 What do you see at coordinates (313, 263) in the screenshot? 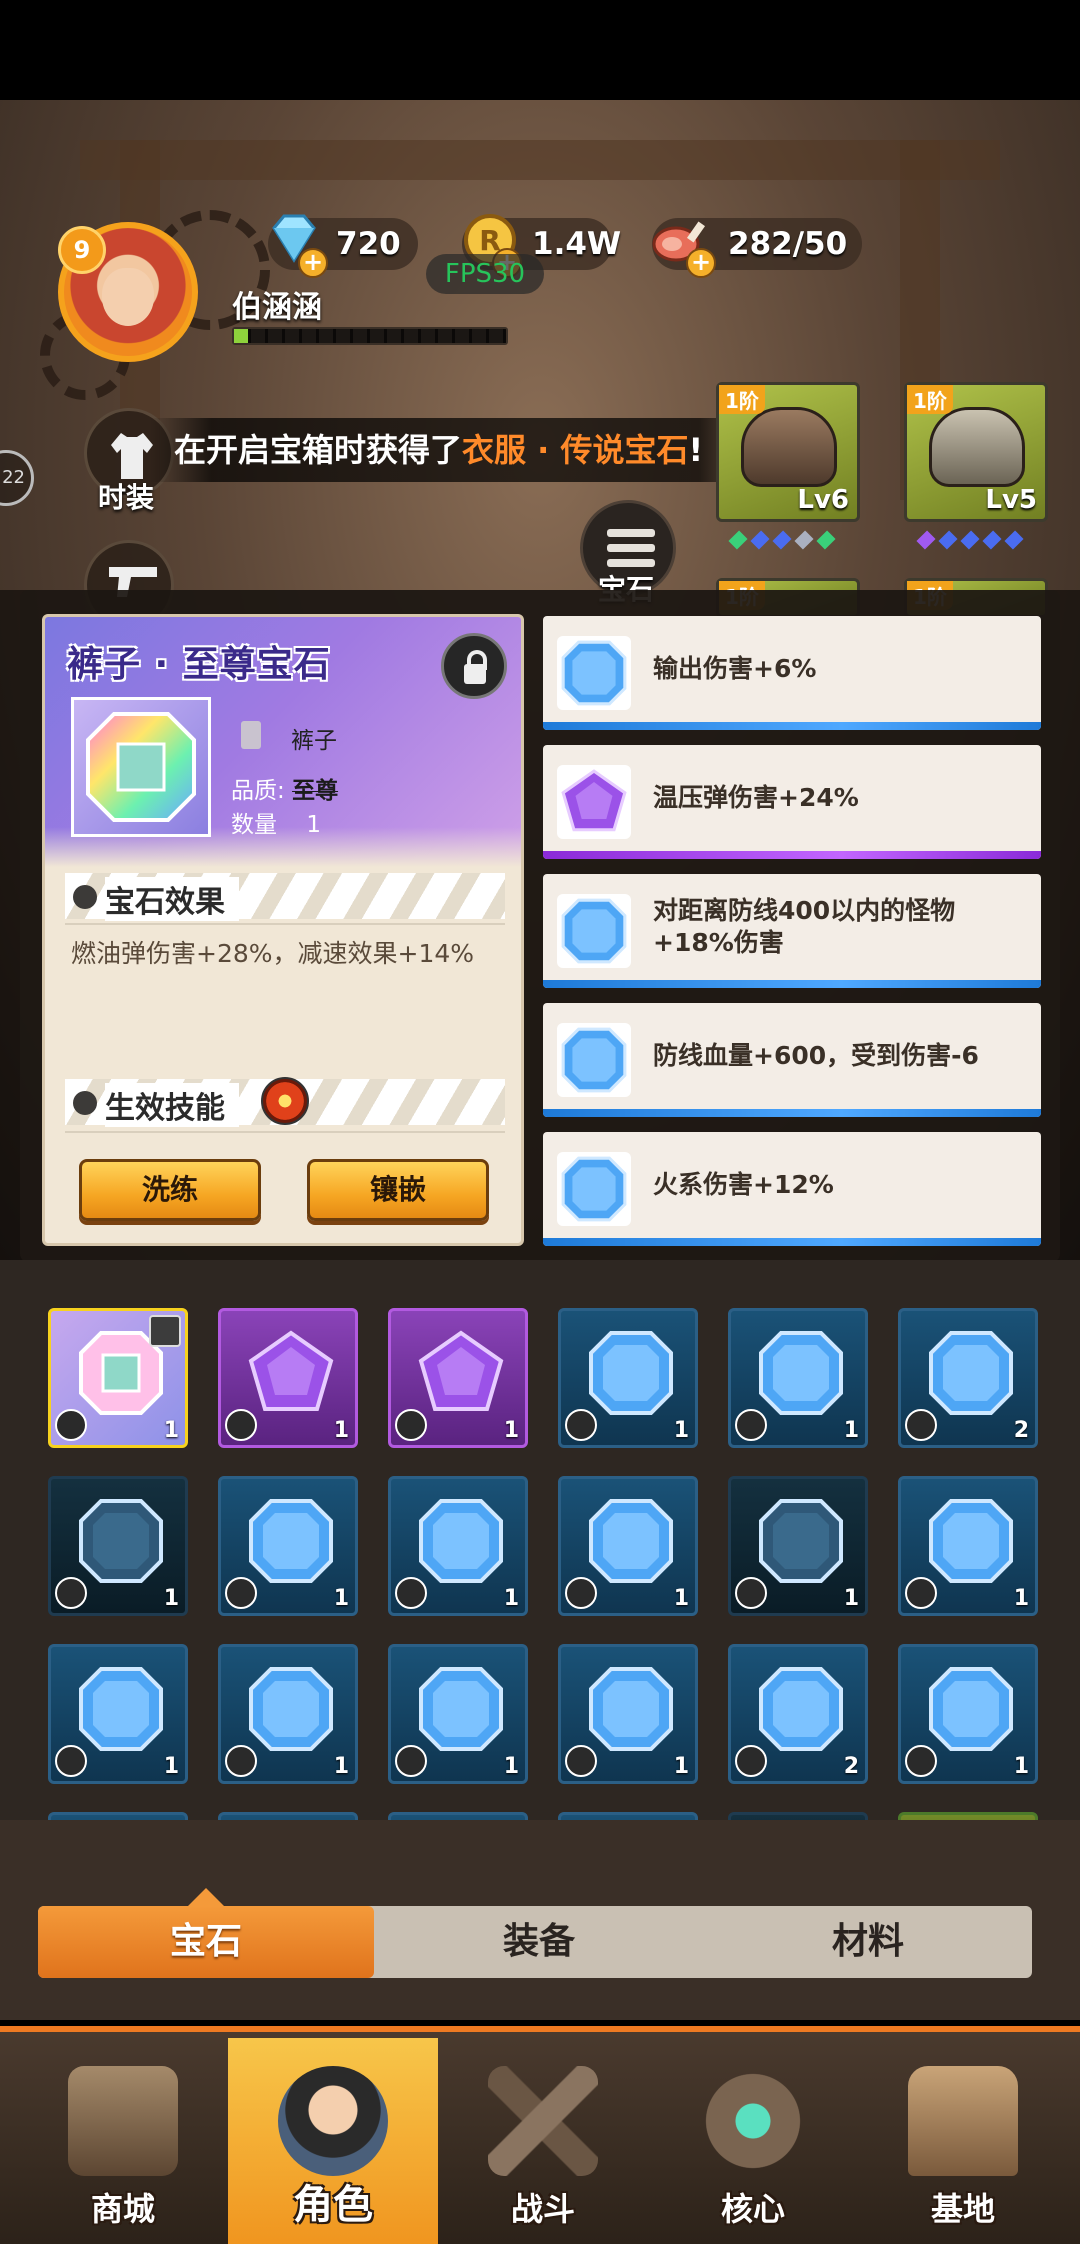
I see `add-diamond-button: +` at bounding box center [313, 263].